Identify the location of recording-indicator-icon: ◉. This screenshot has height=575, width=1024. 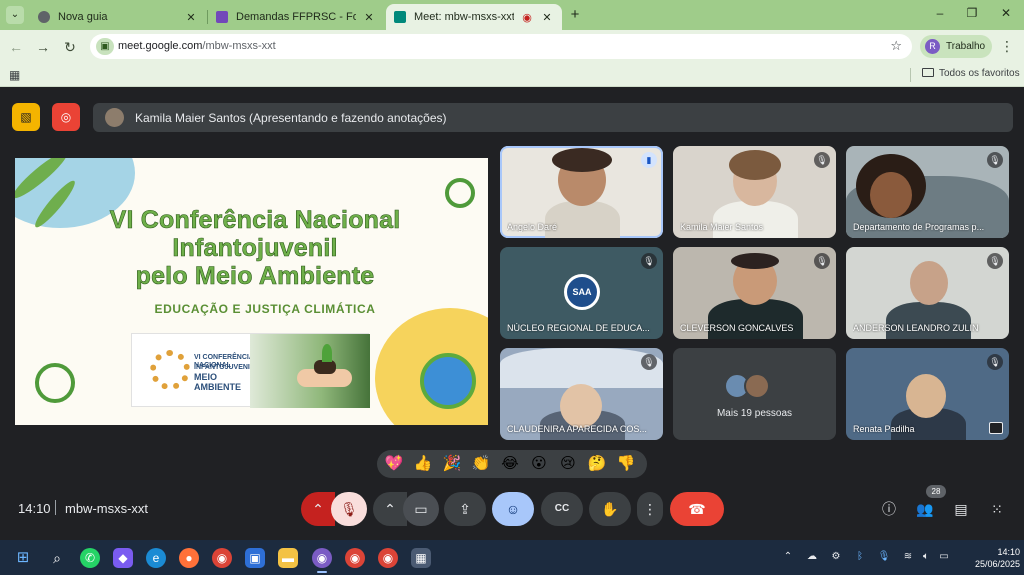
(527, 17).